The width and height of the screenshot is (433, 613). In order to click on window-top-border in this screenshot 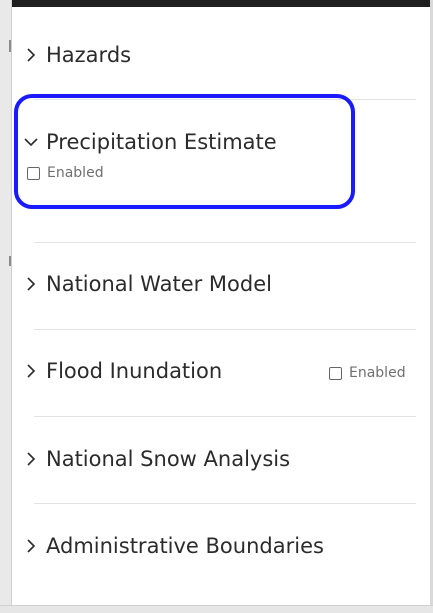, I will do `click(216, 3)`.